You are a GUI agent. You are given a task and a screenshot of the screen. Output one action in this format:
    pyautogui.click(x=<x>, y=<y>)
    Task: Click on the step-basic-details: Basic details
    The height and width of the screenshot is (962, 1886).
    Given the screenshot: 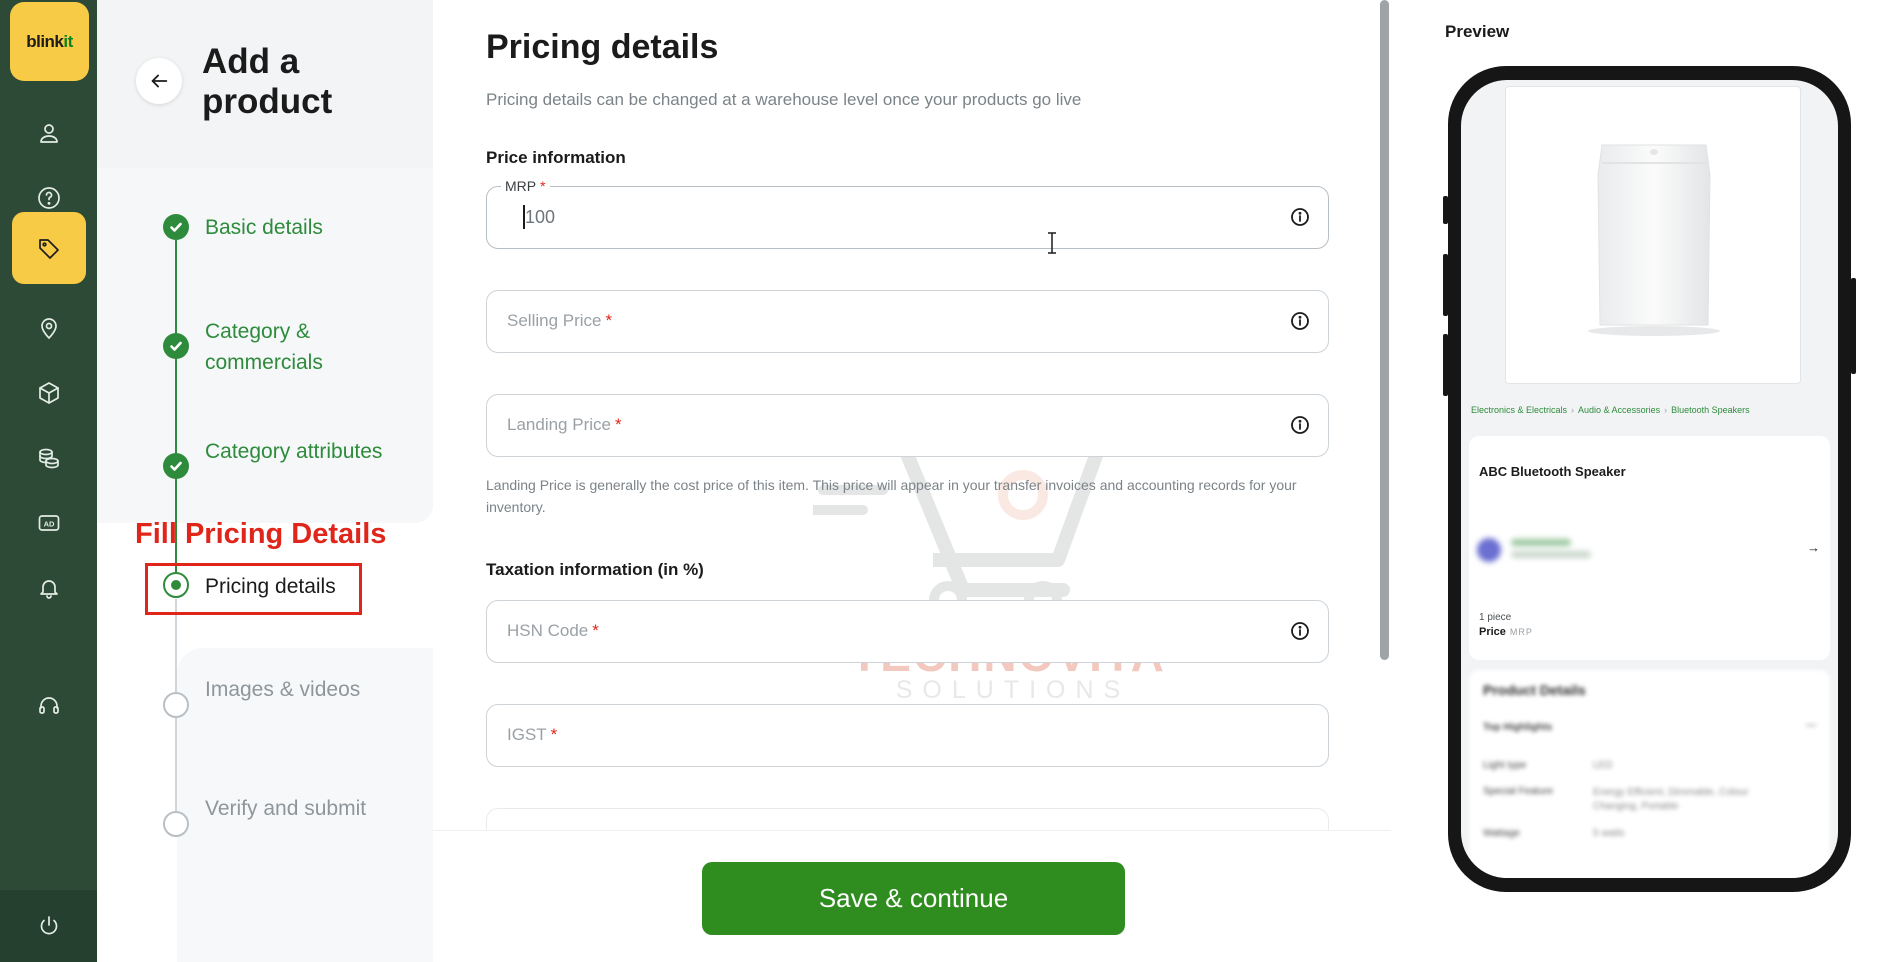 What is the action you would take?
    pyautogui.click(x=300, y=227)
    